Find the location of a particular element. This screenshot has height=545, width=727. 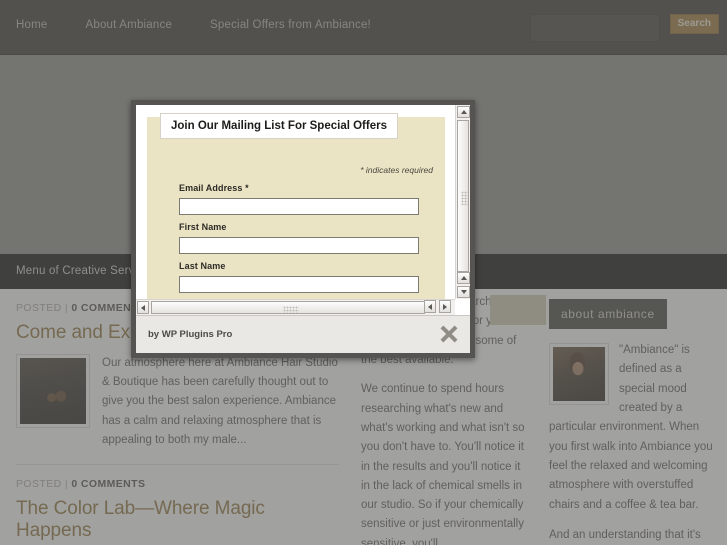

close-icon is located at coordinates (449, 334).